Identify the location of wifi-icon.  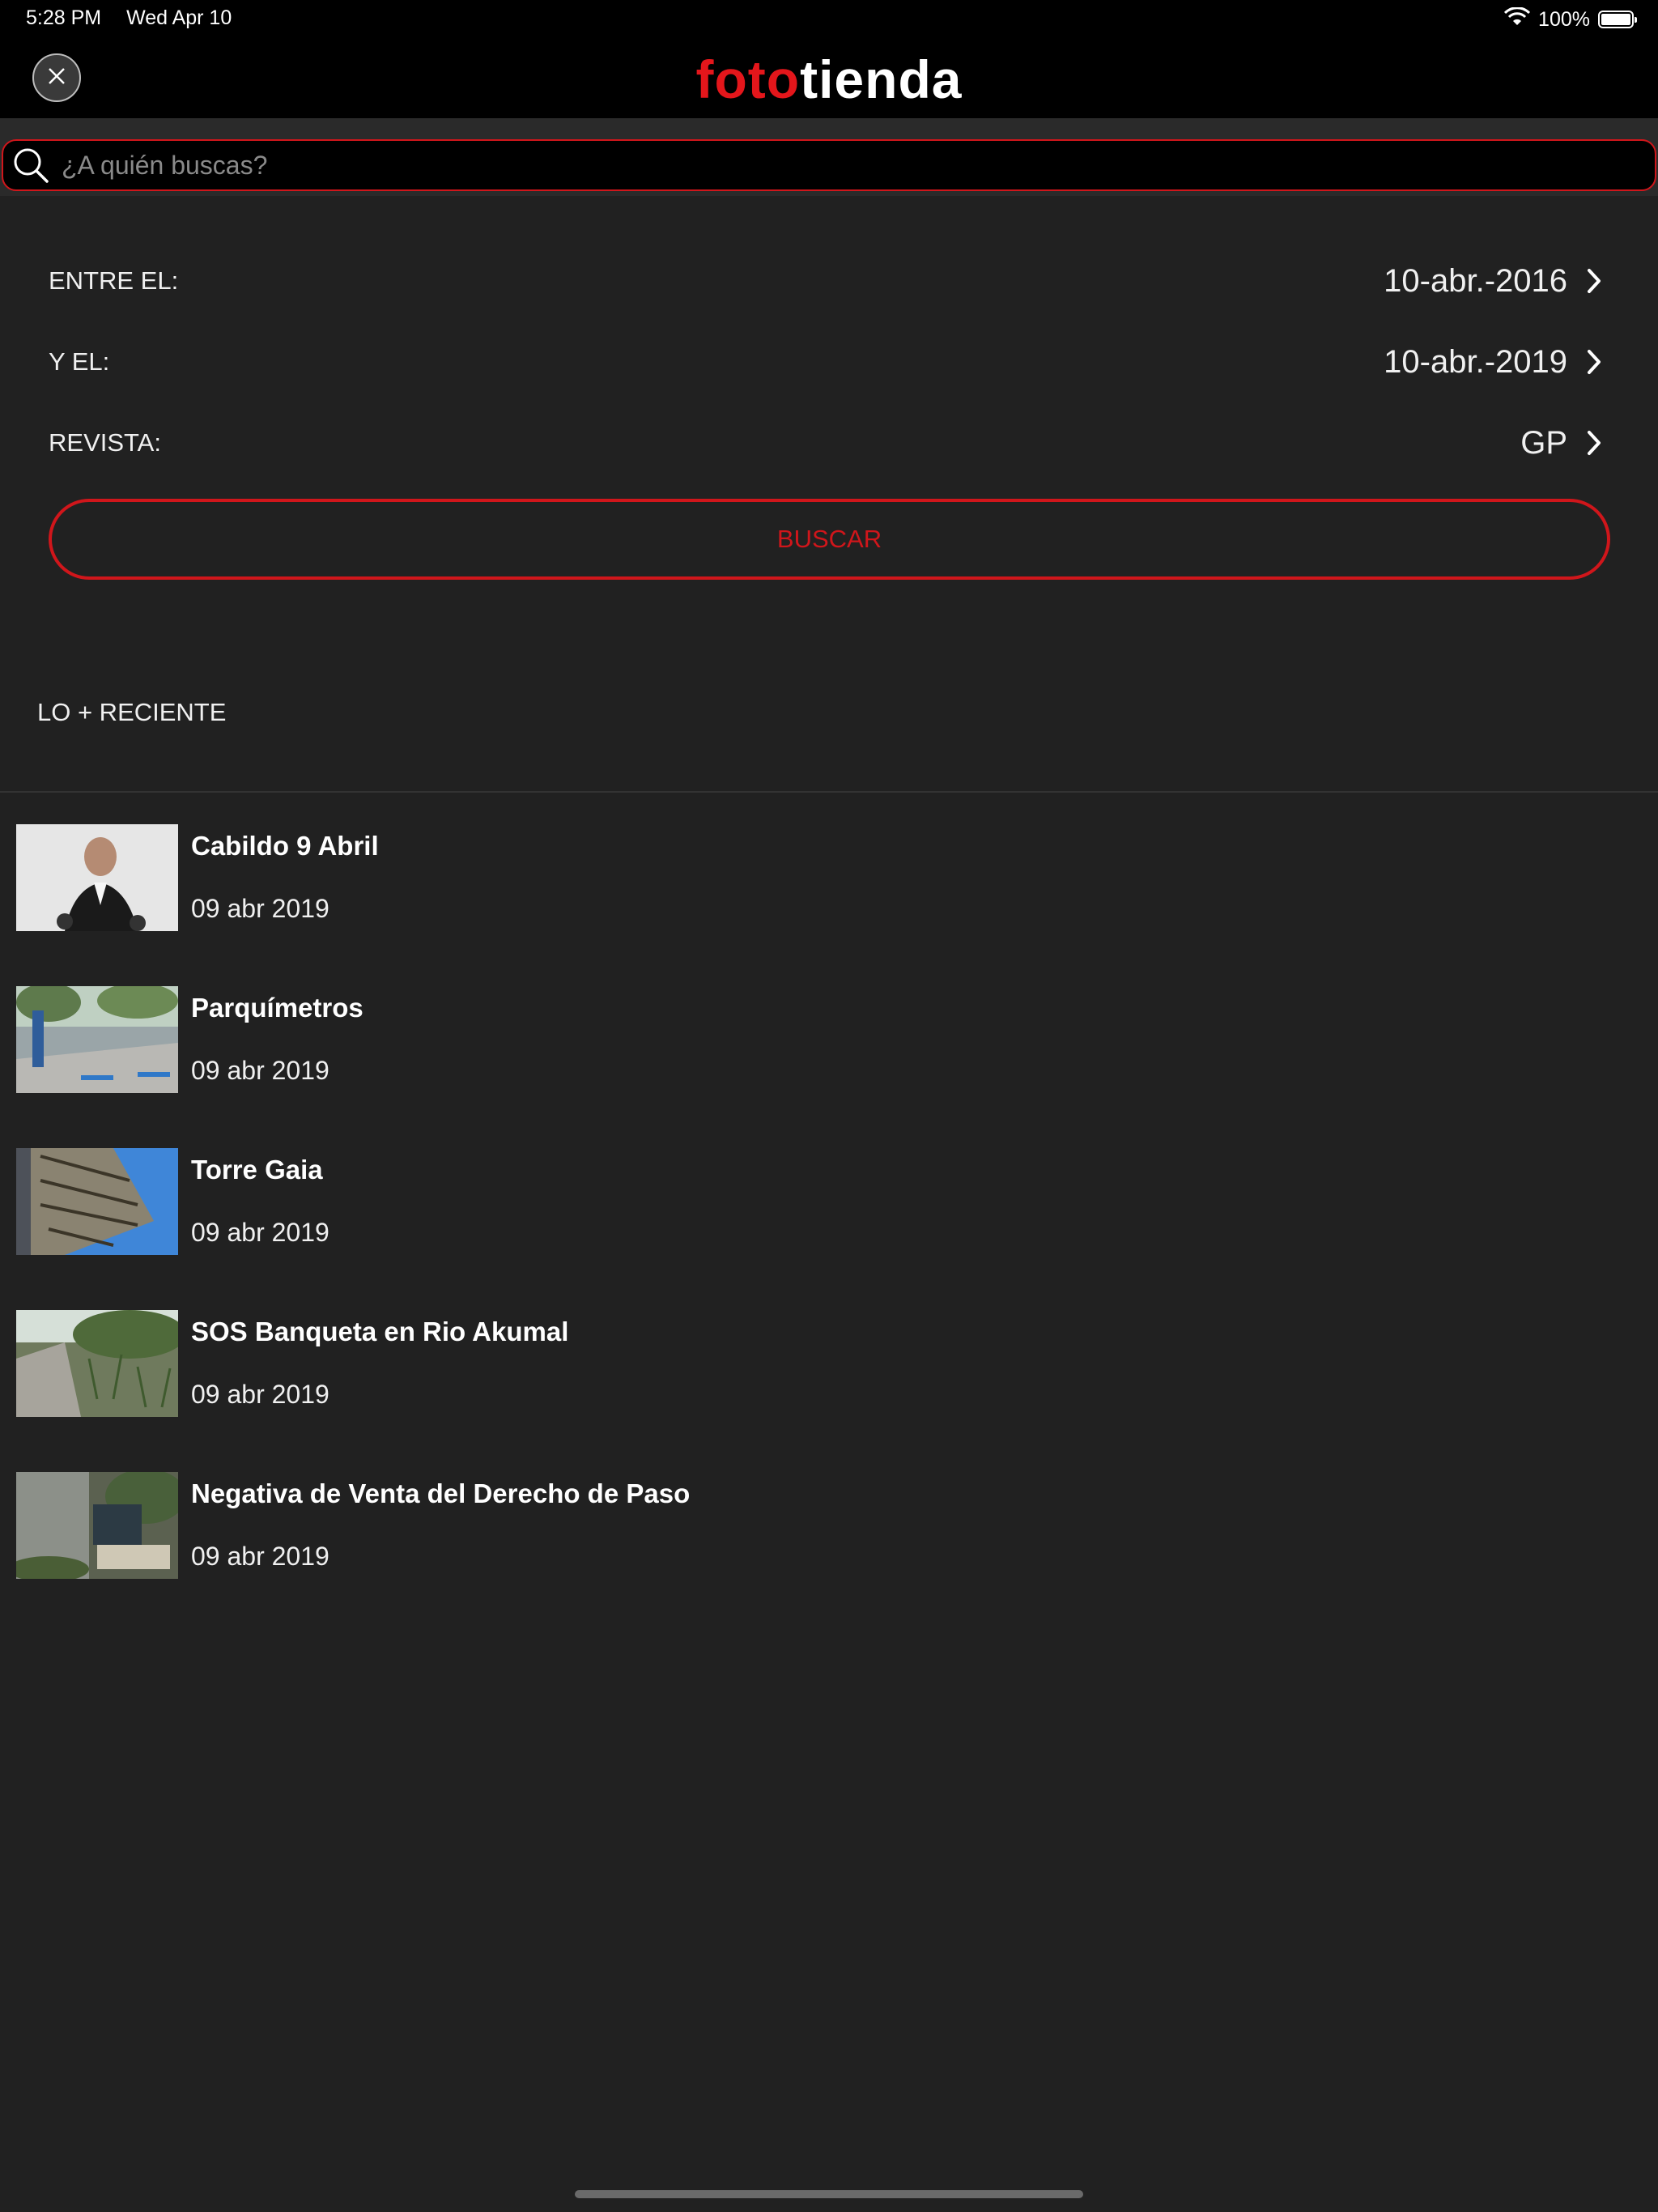
(1517, 19).